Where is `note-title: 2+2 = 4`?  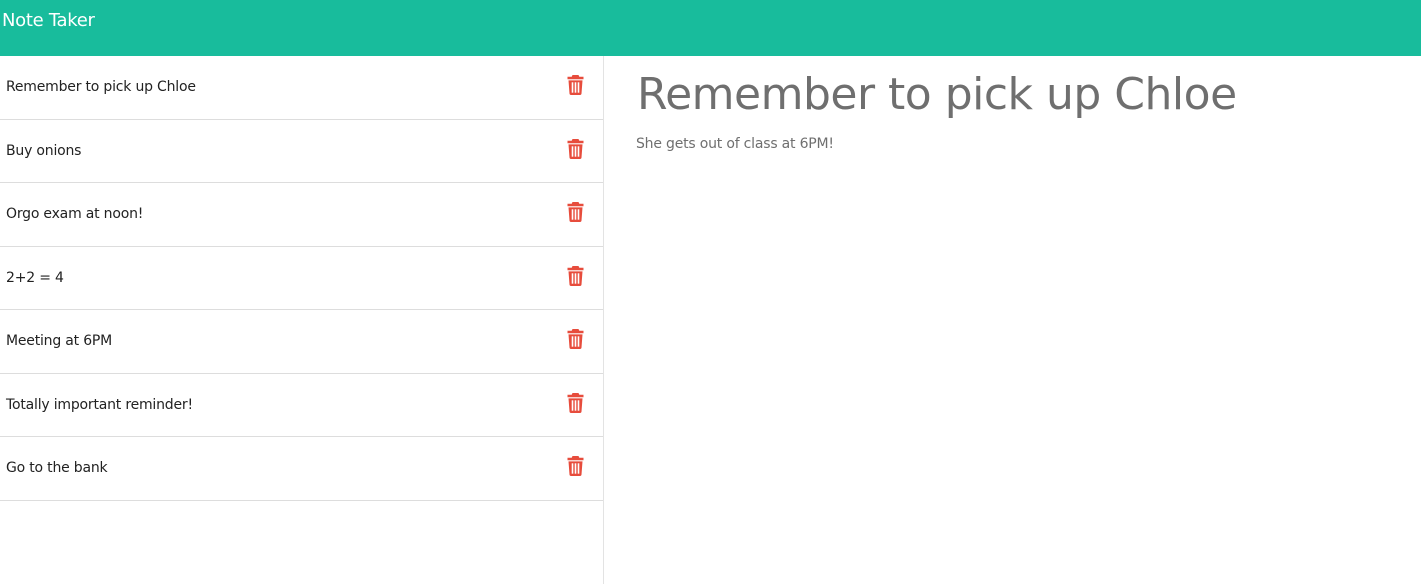 note-title: 2+2 = 4 is located at coordinates (35, 278).